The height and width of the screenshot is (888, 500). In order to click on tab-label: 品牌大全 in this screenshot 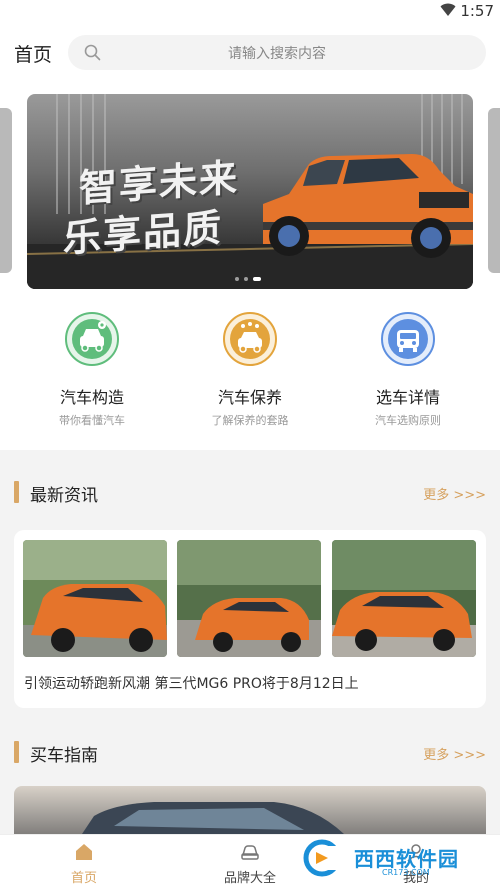, I will do `click(249, 878)`.